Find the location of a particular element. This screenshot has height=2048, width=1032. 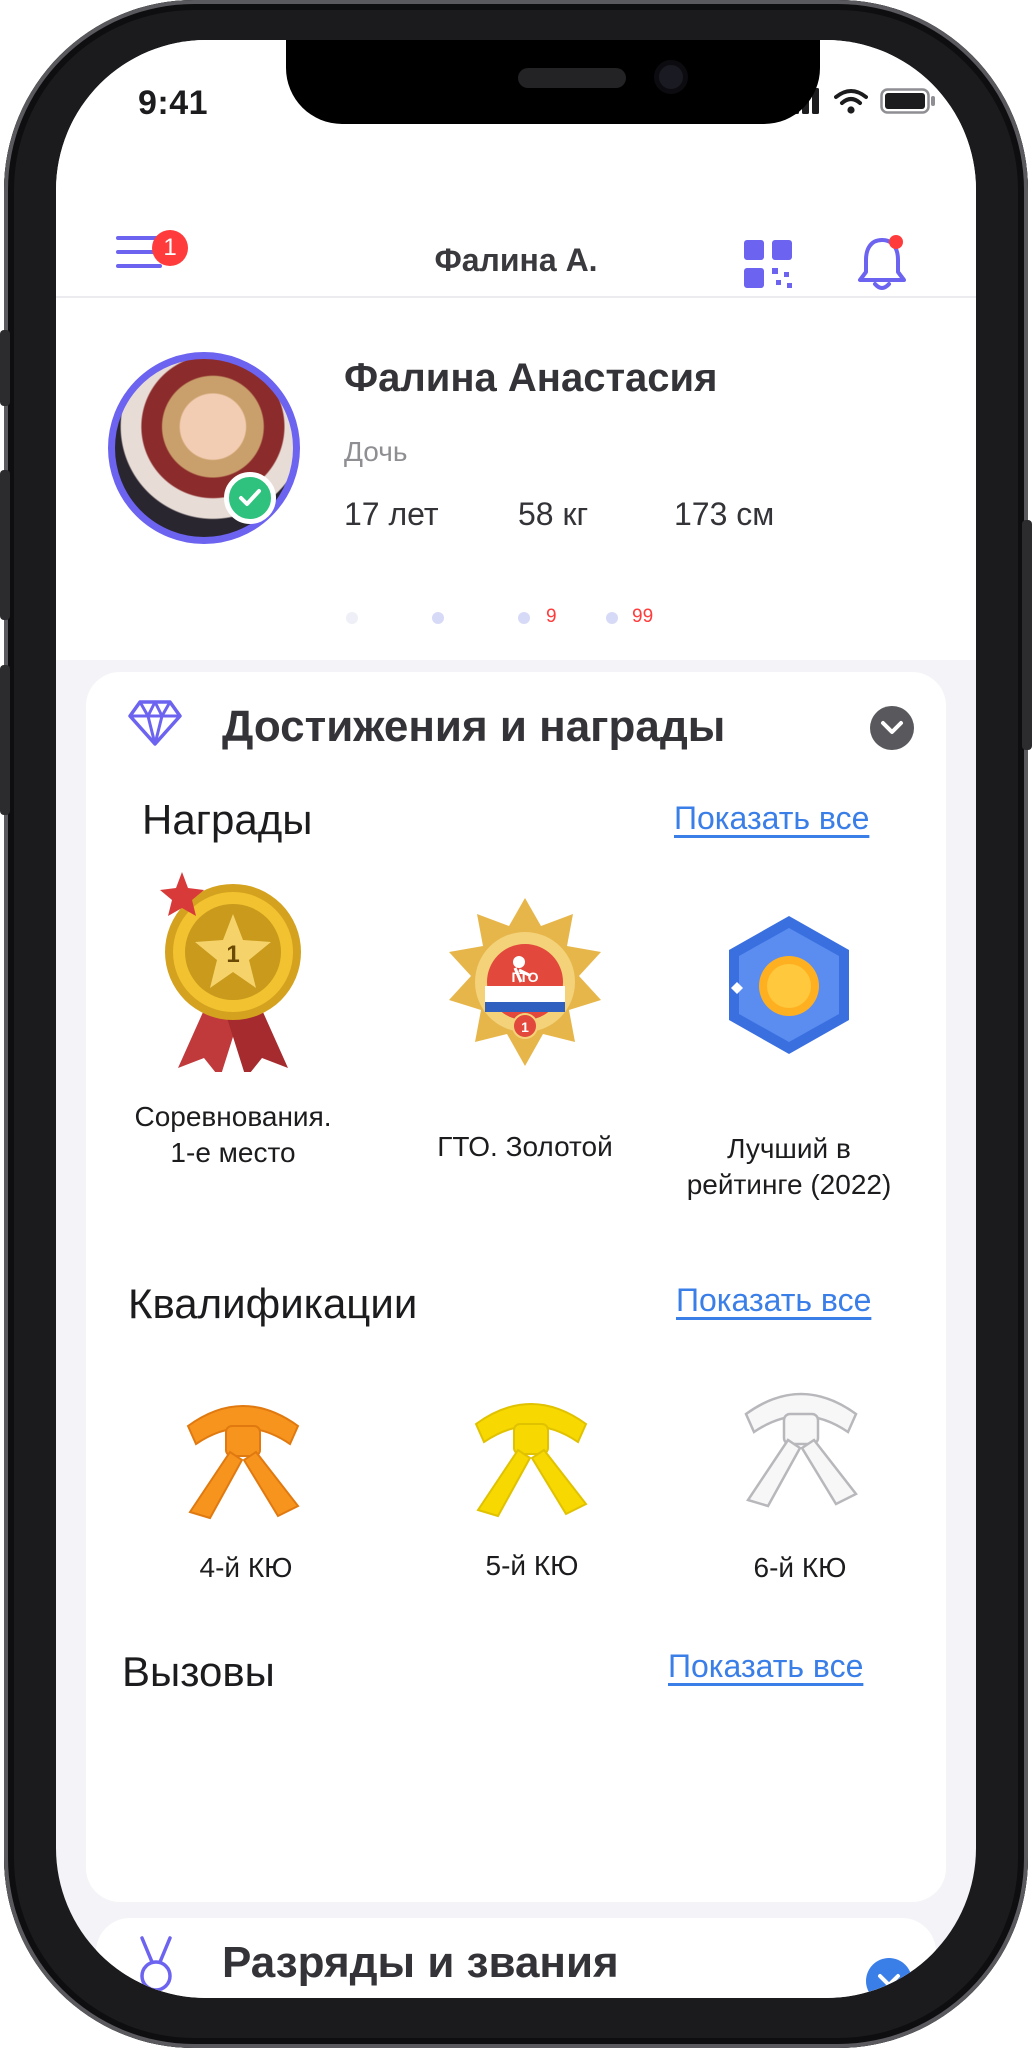

header-title: Фалина А. is located at coordinates (516, 260).